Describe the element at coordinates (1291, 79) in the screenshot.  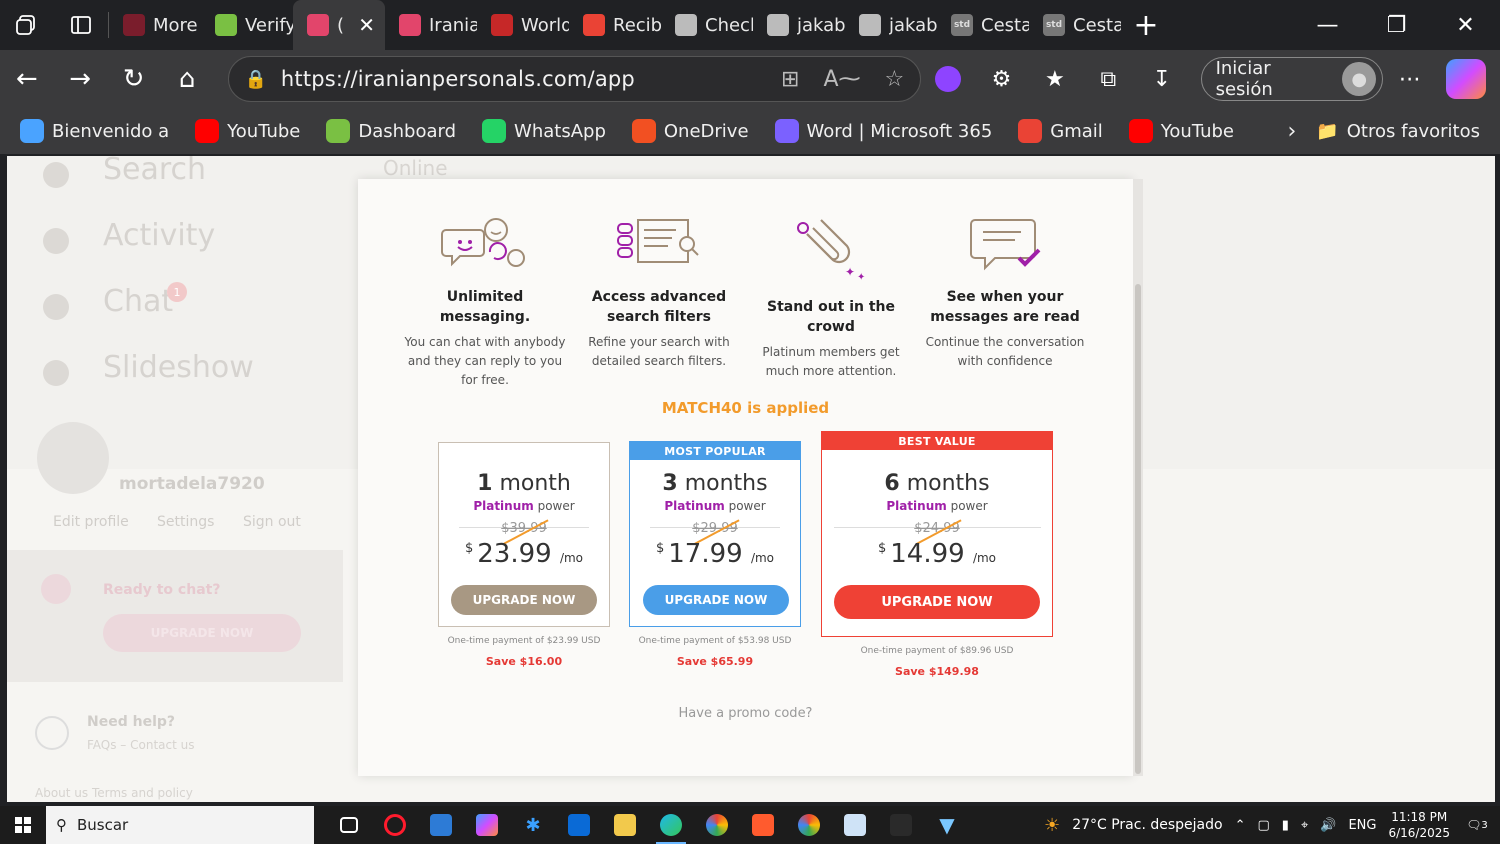
I see `signin-button: Iniciar sesión ●` at that location.